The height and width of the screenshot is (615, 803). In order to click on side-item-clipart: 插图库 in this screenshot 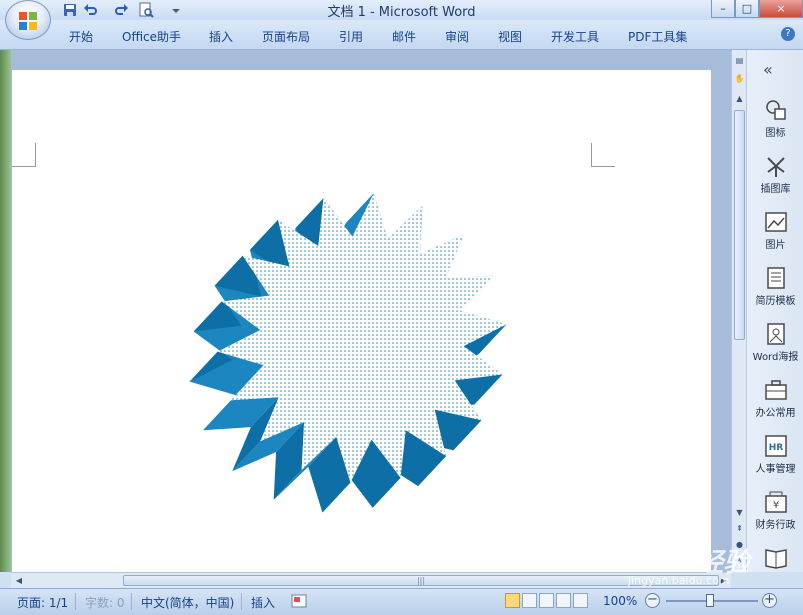, I will do `click(775, 174)`.